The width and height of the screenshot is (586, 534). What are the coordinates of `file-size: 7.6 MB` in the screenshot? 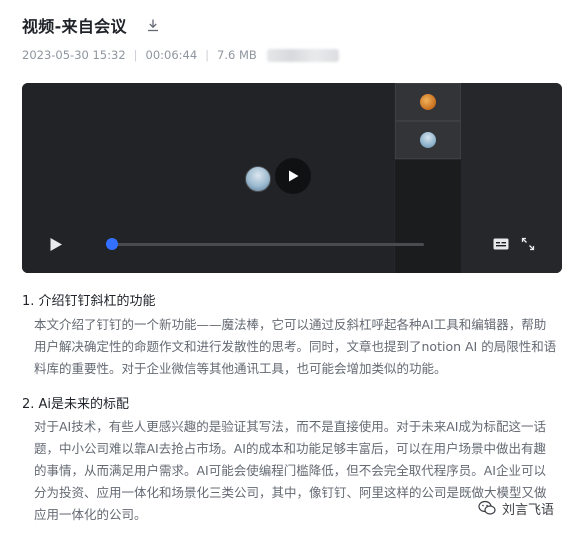 It's located at (237, 55).